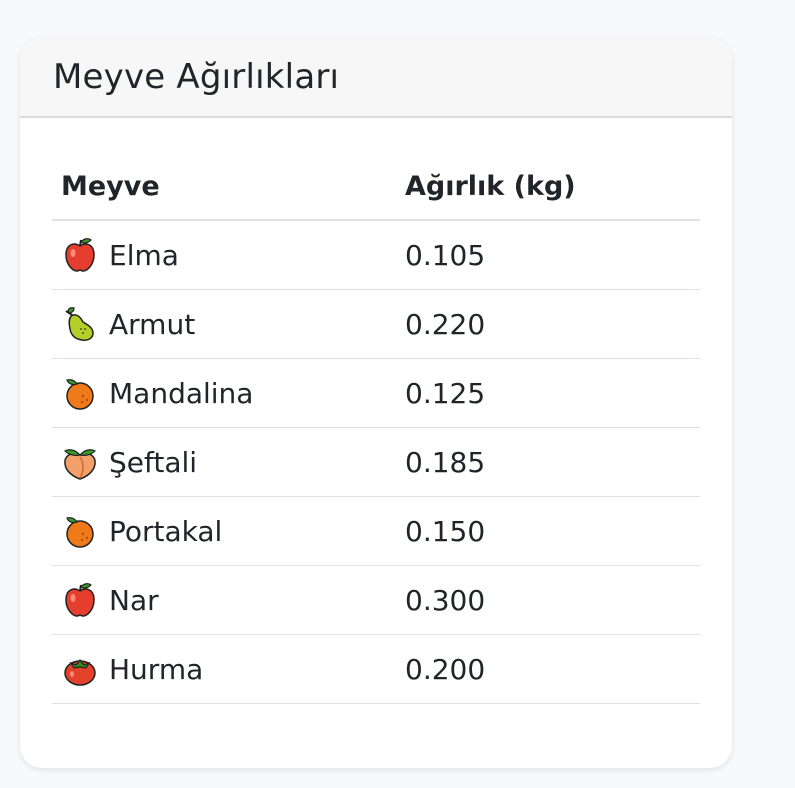 The height and width of the screenshot is (788, 795). Describe the element at coordinates (80, 324) in the screenshot. I see `pear-icon` at that location.